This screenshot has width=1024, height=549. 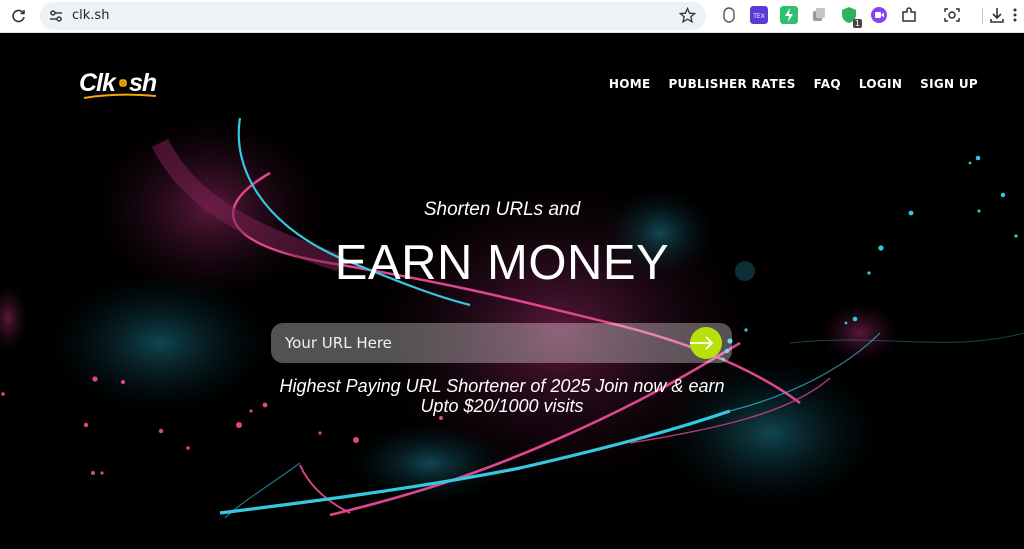 I want to click on shorten-submit-button, so click(x=703, y=343).